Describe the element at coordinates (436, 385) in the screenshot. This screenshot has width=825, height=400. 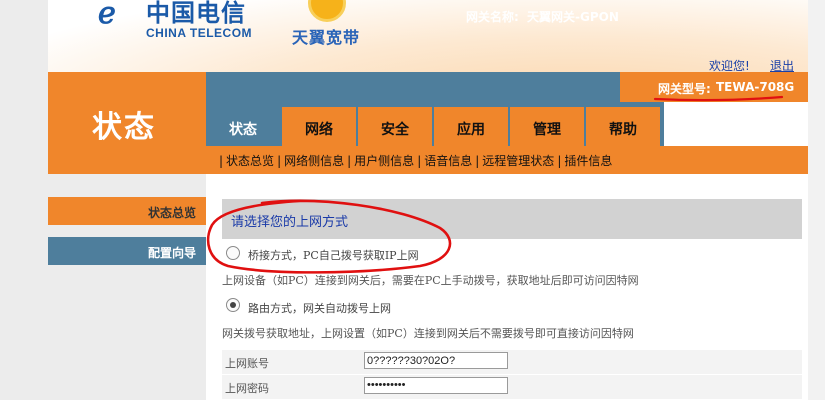
I see `password-input: ••••••••••` at that location.